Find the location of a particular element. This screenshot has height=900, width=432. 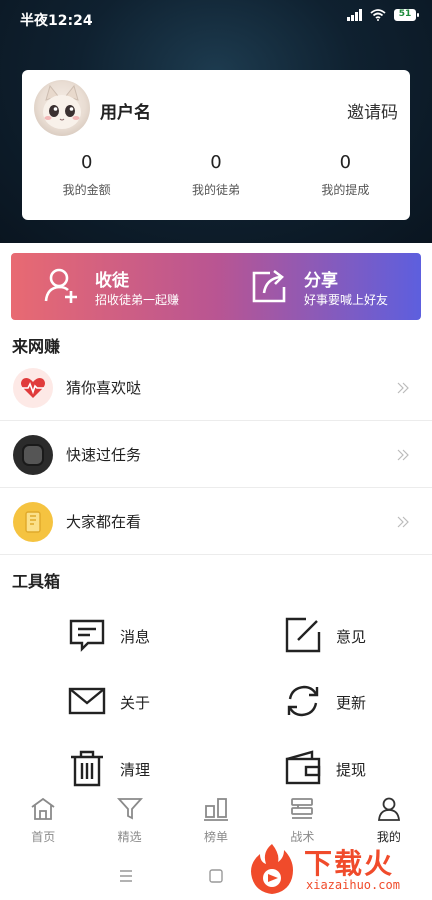

recruit-apprentice-button: 收徒 招收徒弟一起赚 is located at coordinates (113, 286).